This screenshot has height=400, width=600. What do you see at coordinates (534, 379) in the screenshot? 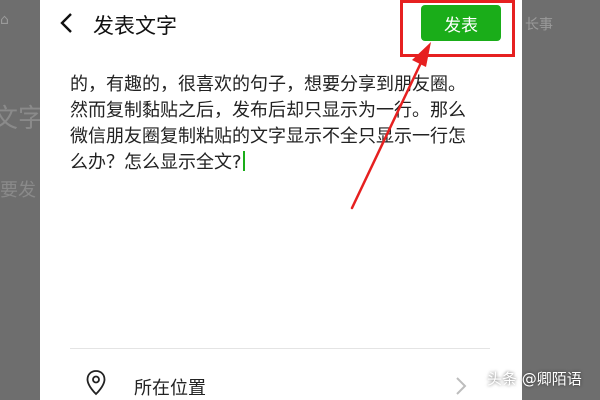
I see `watermark: 头条 @卿陌语` at bounding box center [534, 379].